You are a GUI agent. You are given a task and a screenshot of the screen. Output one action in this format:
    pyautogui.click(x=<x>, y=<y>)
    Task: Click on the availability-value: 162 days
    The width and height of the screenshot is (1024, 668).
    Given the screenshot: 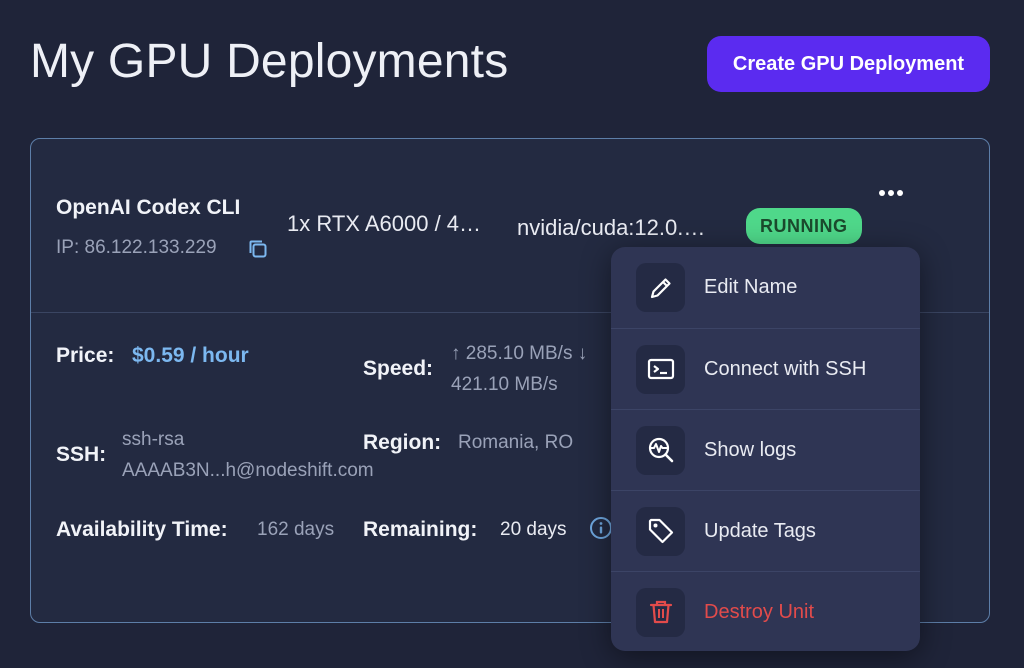 What is the action you would take?
    pyautogui.click(x=296, y=529)
    